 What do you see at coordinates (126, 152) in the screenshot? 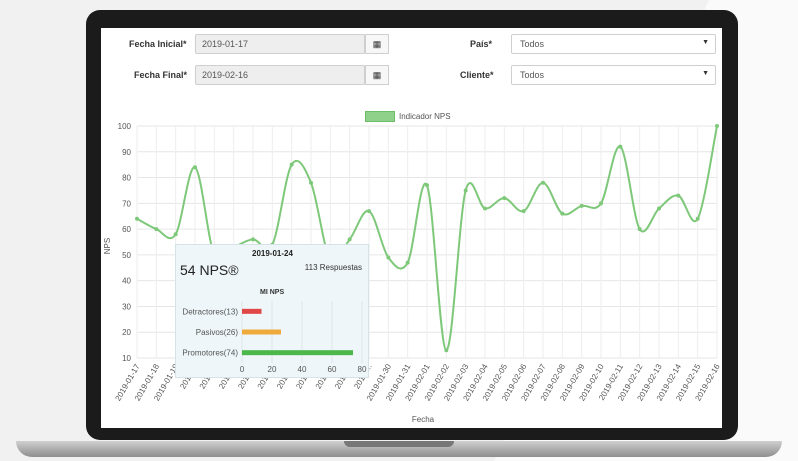
I see `y-tick-label: 90` at bounding box center [126, 152].